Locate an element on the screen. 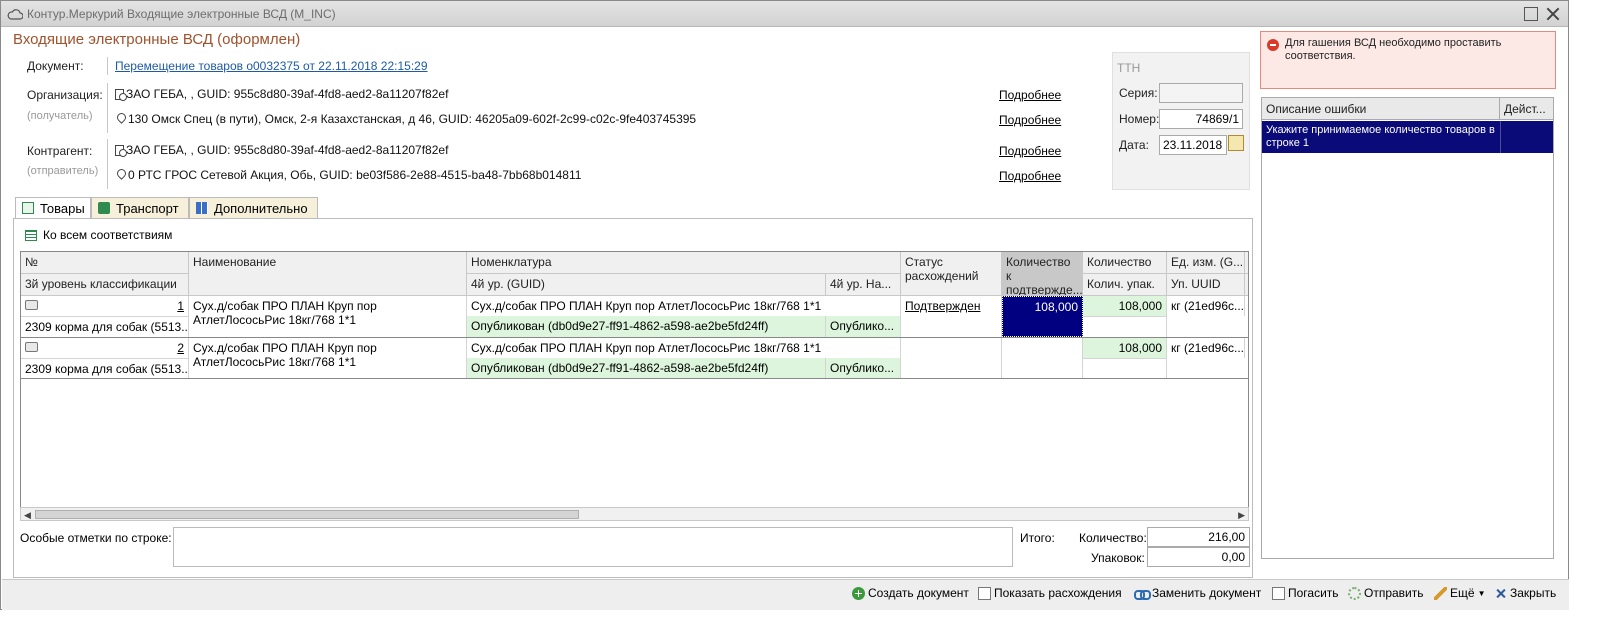  create-document-button: Создать документ is located at coordinates (910, 593).